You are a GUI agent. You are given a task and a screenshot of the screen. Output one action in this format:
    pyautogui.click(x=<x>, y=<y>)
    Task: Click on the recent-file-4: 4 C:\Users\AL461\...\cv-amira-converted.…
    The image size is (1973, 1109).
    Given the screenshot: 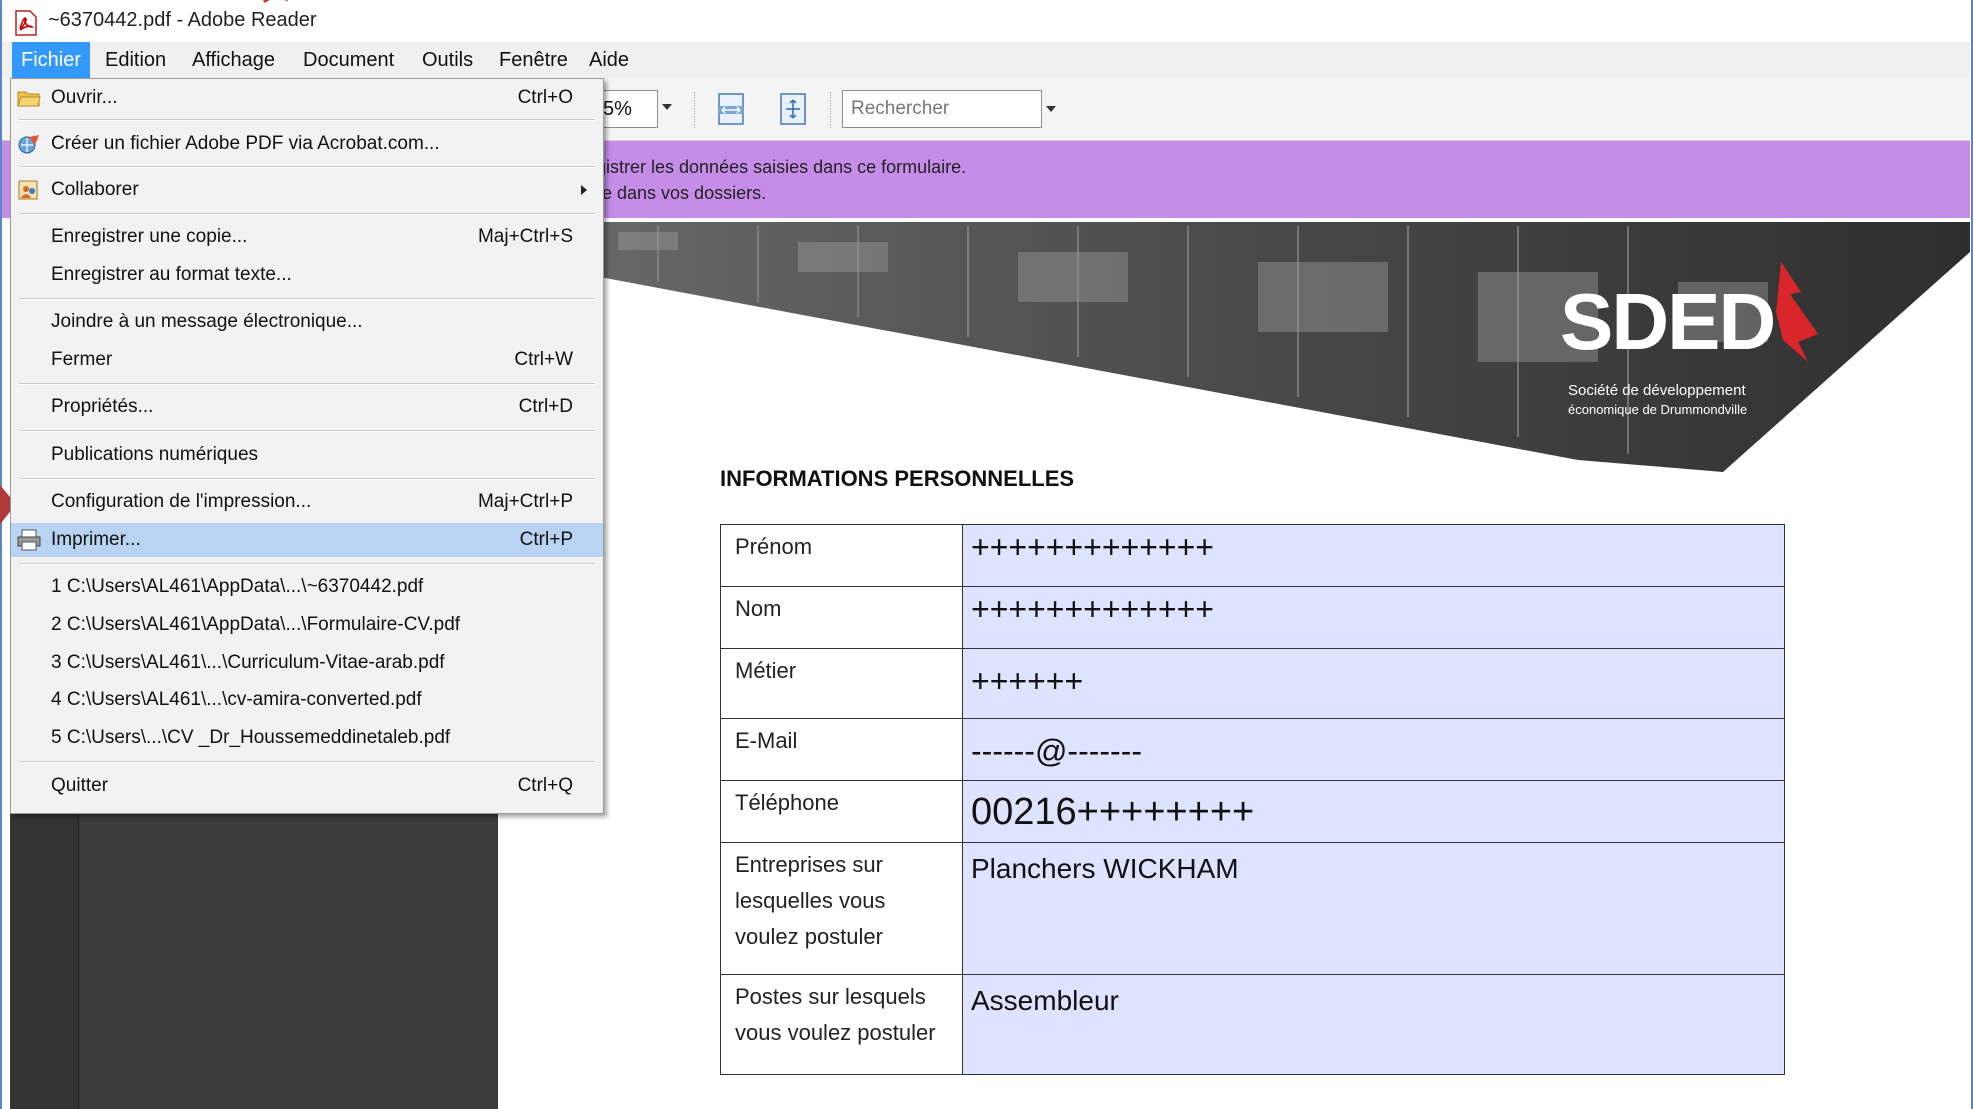 What is the action you would take?
    pyautogui.click(x=307, y=700)
    